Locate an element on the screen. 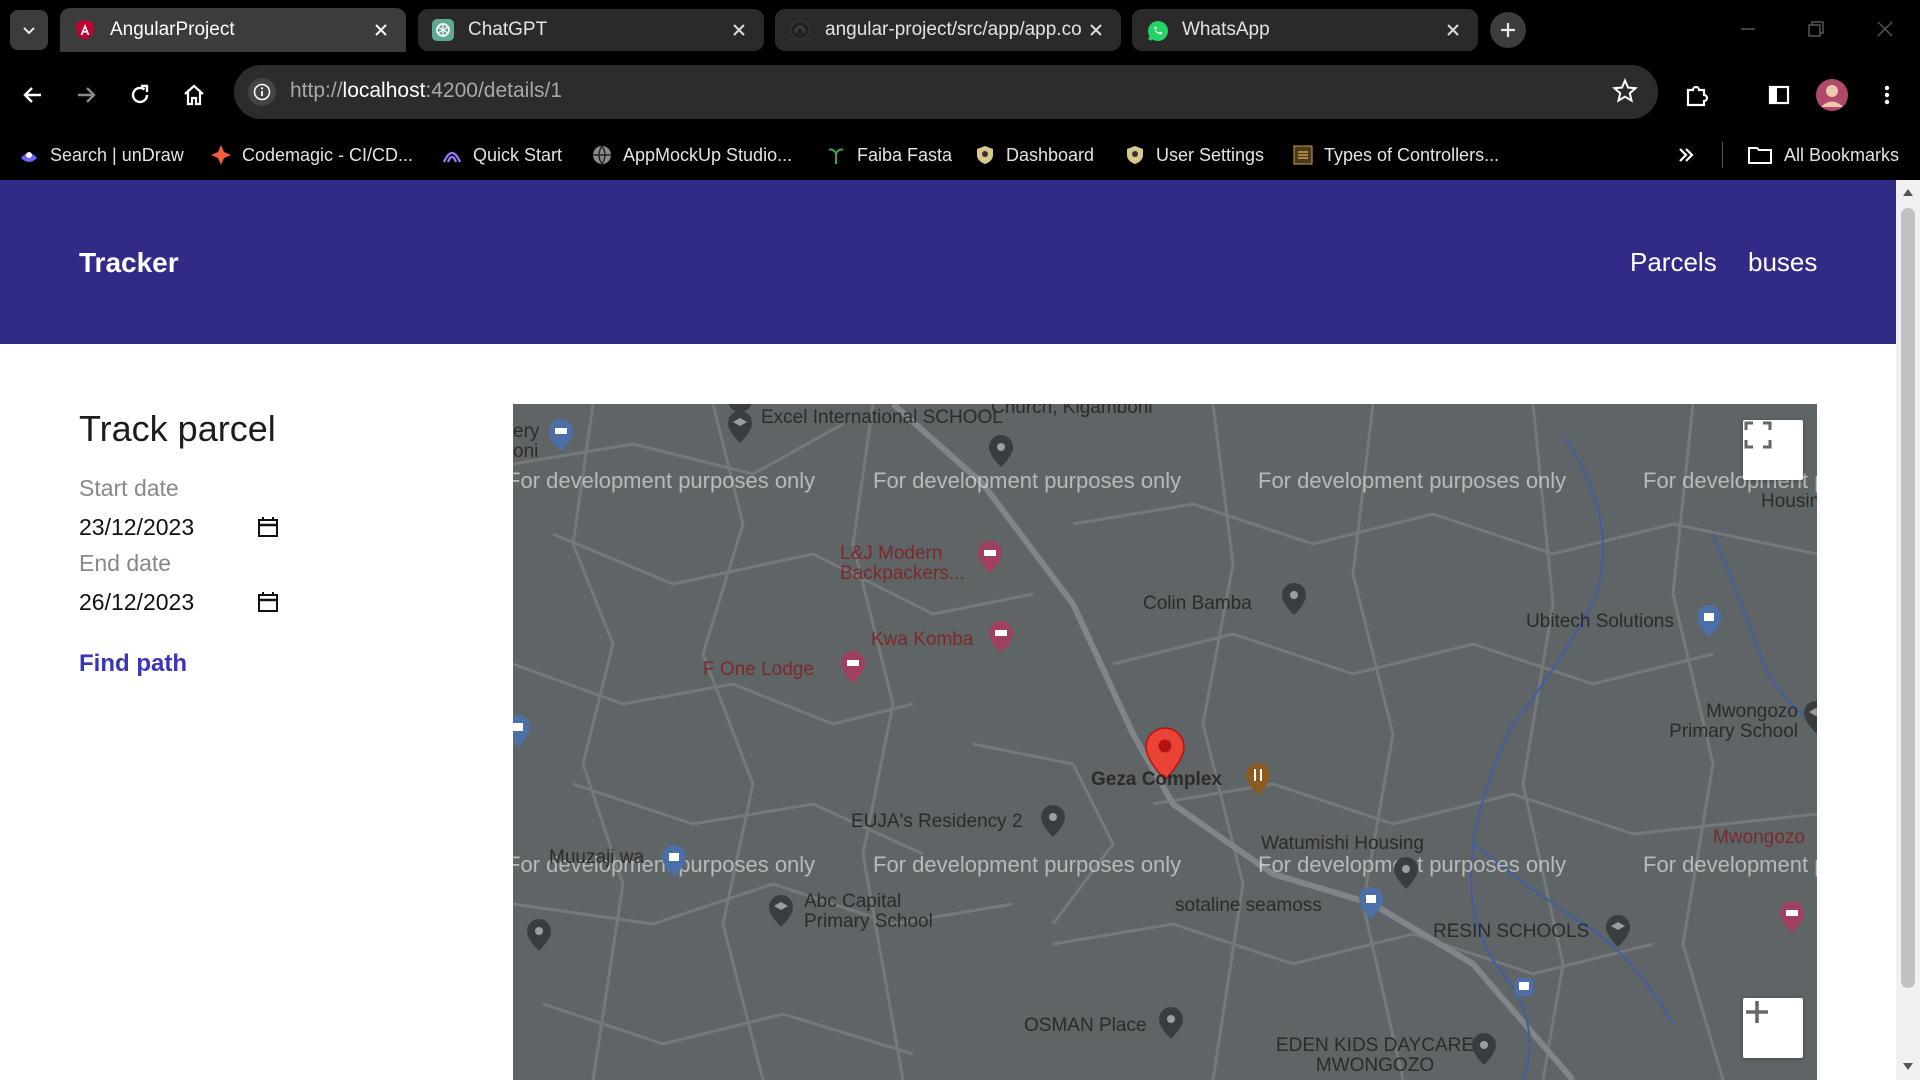  tab-github: angular-project/src/app/app.co is located at coordinates (948, 30).